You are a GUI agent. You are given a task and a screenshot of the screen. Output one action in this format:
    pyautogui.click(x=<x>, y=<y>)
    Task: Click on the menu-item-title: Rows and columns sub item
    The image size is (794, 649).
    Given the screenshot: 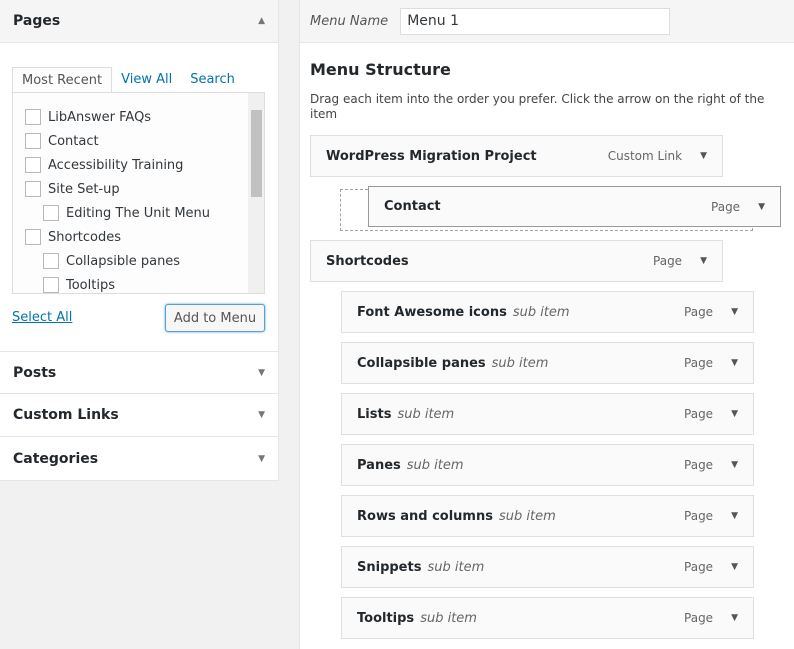 What is the action you would take?
    pyautogui.click(x=456, y=516)
    